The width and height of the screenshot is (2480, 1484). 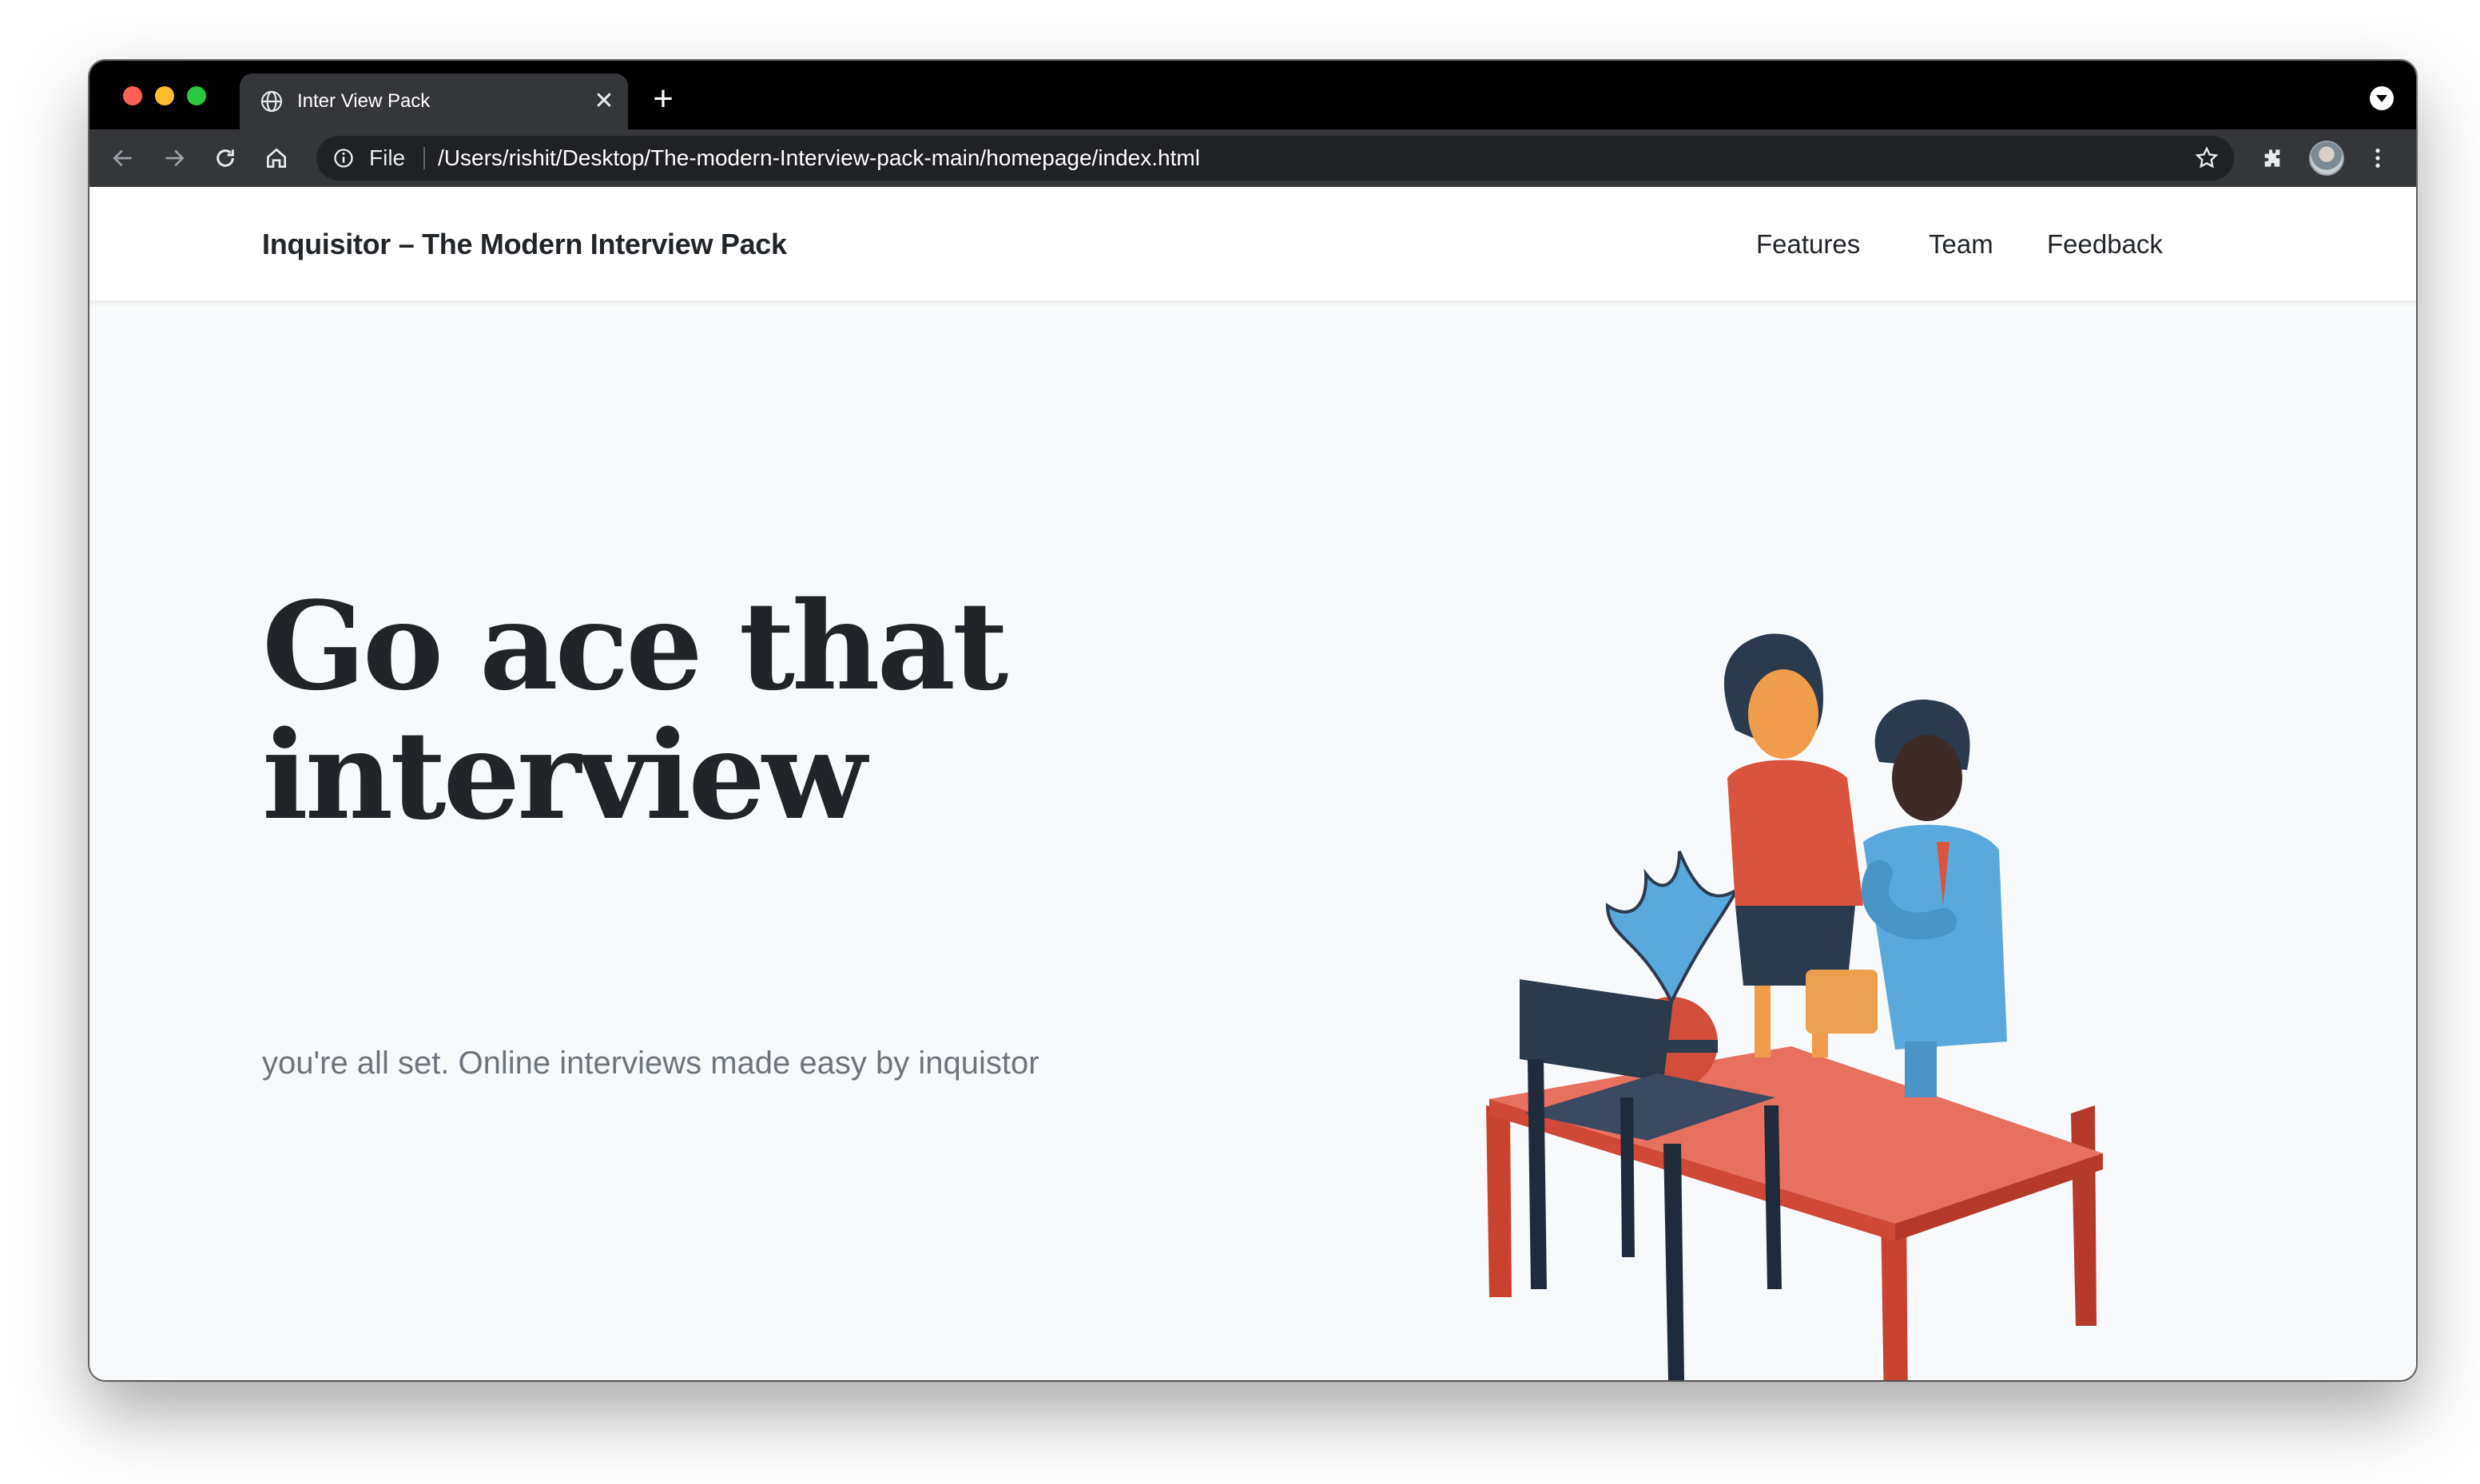 What do you see at coordinates (1499, 1201) in the screenshot?
I see `table-leg-front-left` at bounding box center [1499, 1201].